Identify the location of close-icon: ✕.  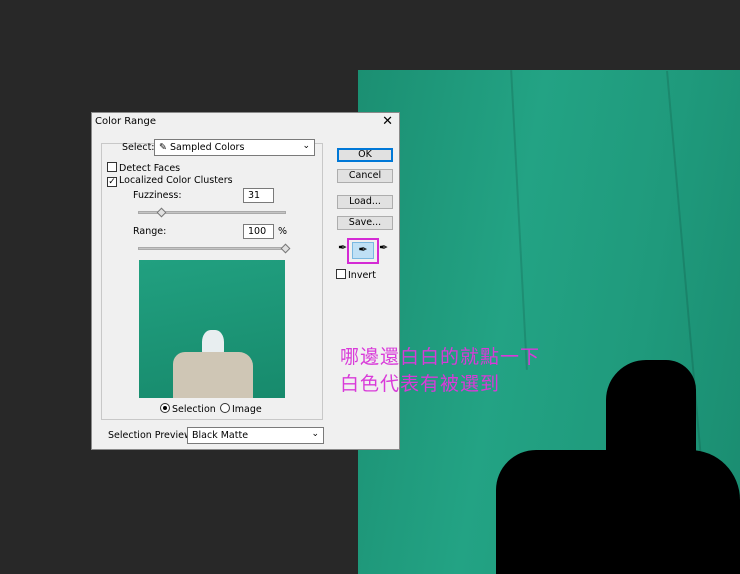
(387, 121).